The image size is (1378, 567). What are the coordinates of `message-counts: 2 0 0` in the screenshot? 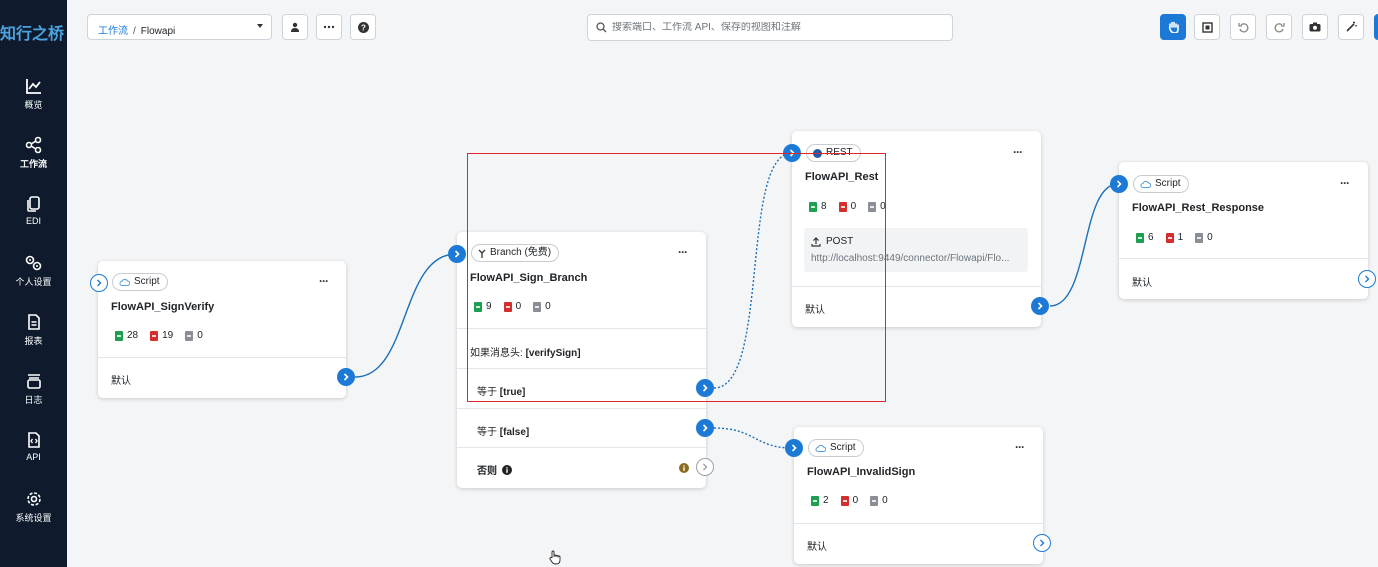 It's located at (849, 500).